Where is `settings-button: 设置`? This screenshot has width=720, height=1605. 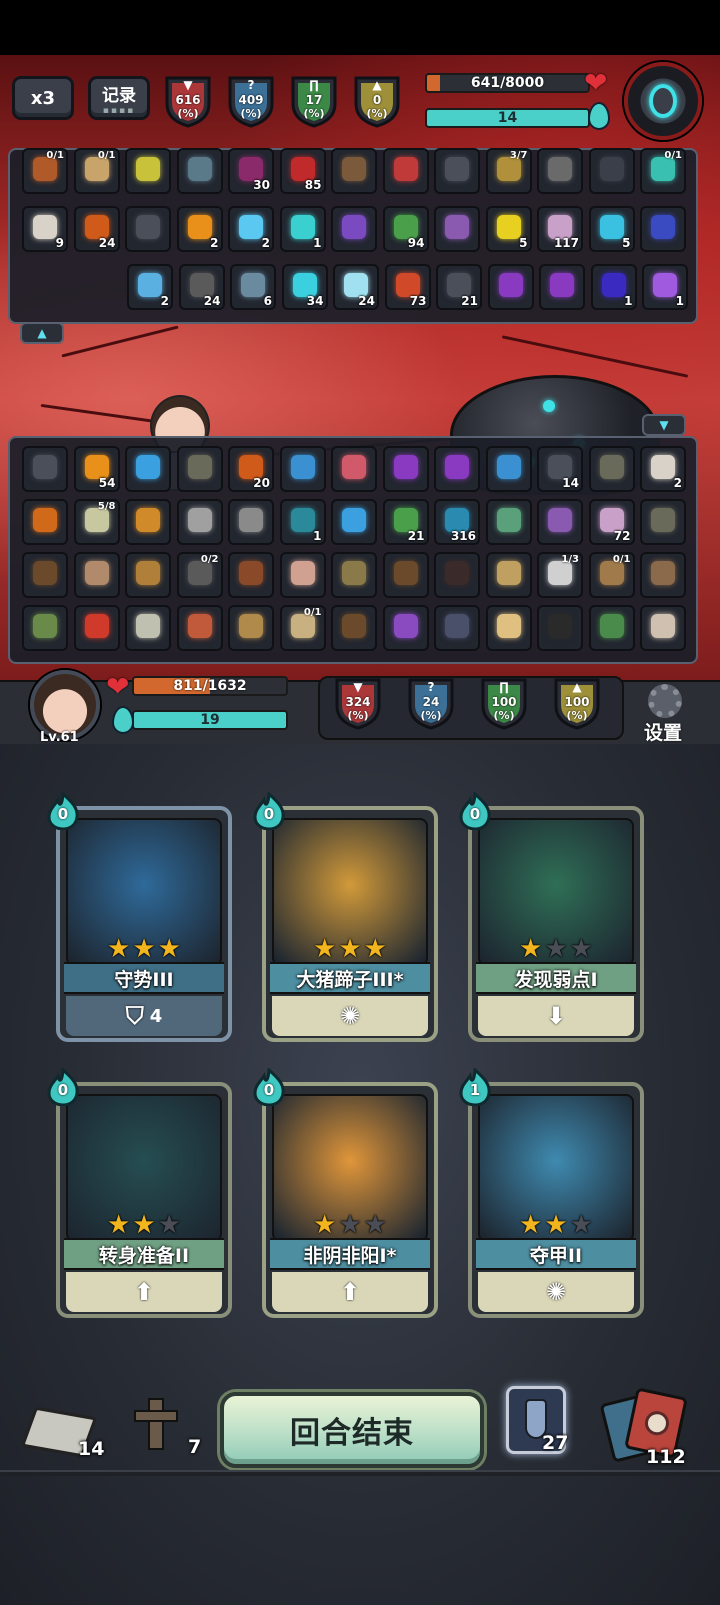 settings-button: 设置 is located at coordinates (663, 731).